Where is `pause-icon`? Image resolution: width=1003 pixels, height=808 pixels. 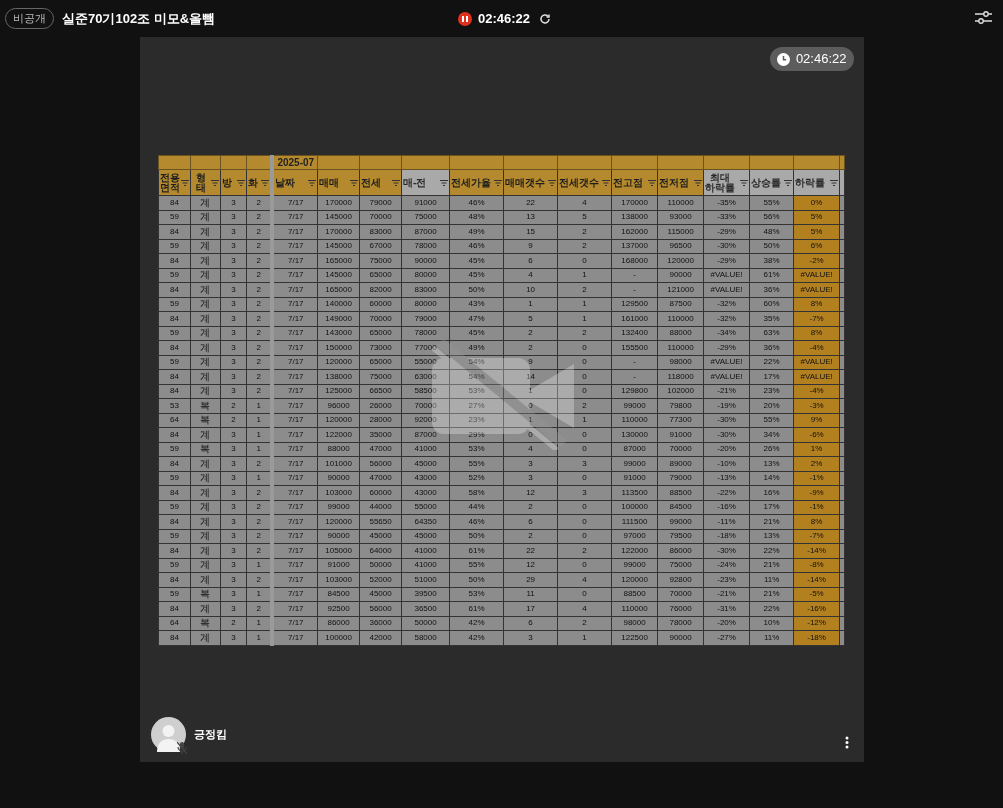
pause-icon is located at coordinates (465, 18).